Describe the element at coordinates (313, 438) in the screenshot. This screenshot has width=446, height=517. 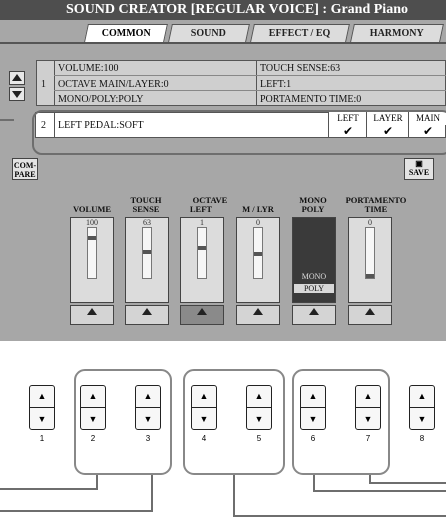
I see `button-number: 6` at that location.